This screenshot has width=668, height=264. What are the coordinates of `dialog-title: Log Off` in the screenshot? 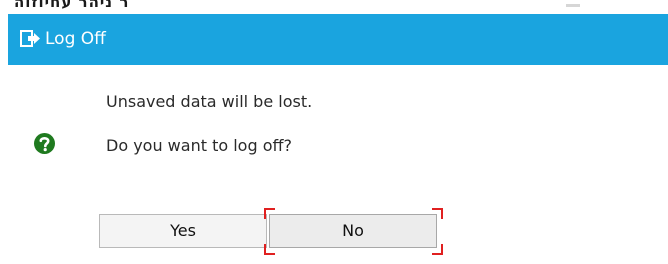 It's located at (75, 39).